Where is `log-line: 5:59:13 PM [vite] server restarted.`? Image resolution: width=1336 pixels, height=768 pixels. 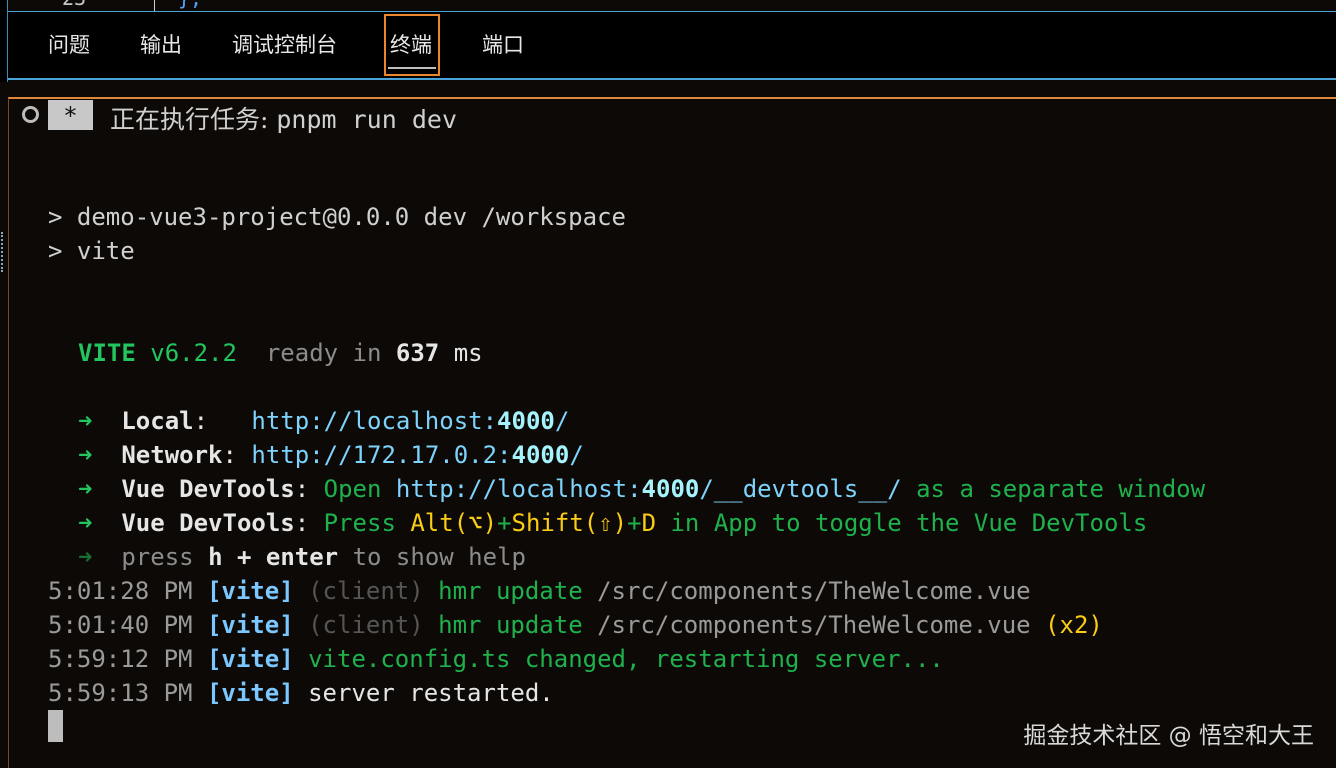
log-line: 5:59:13 PM [vite] server restarted. is located at coordinates (301, 693).